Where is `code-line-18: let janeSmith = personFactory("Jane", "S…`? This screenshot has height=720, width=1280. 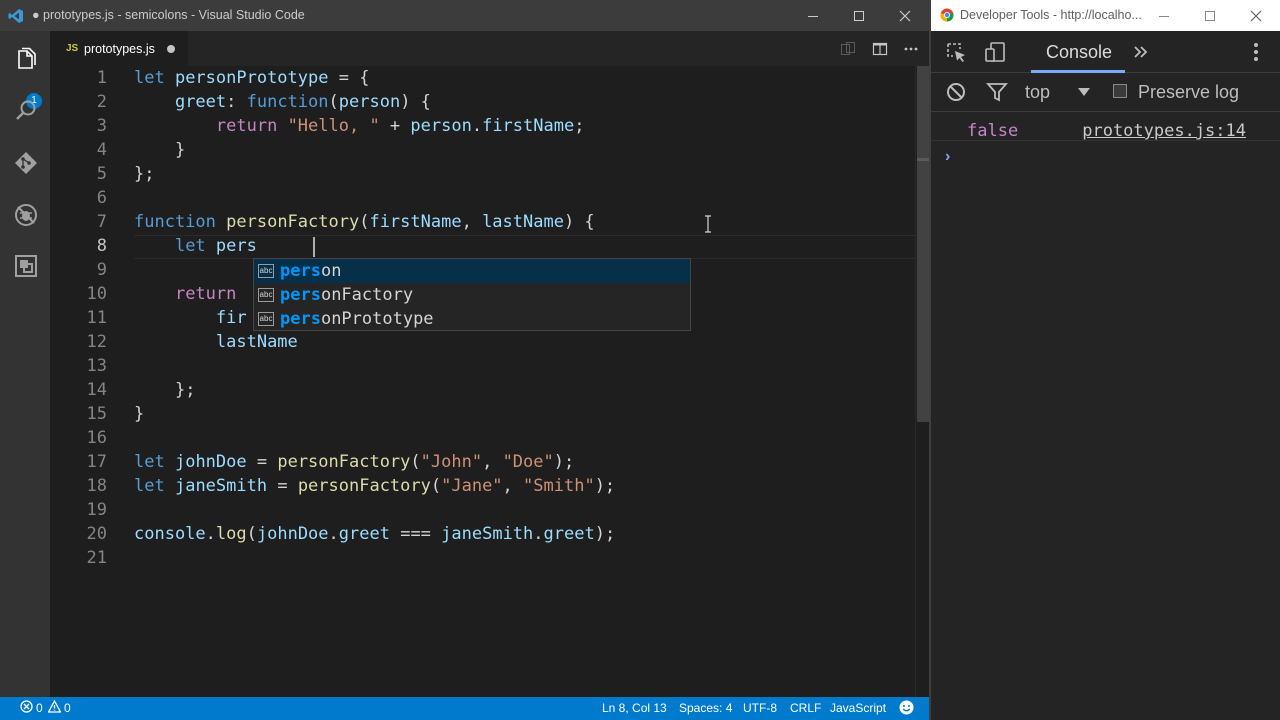 code-line-18: let janeSmith = personFactory("Jane", "S… is located at coordinates (375, 486).